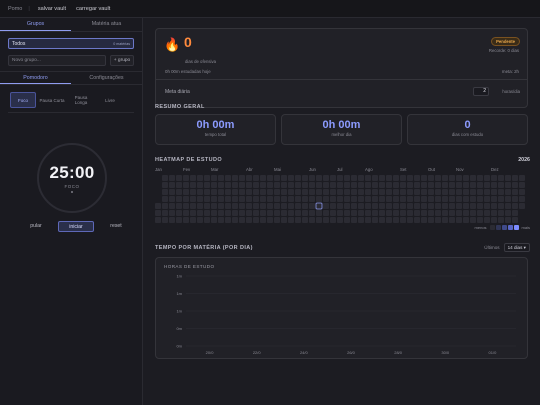 The image size is (540, 405). What do you see at coordinates (106, 78) in the screenshot?
I see `tab-settings: Configurações` at bounding box center [106, 78].